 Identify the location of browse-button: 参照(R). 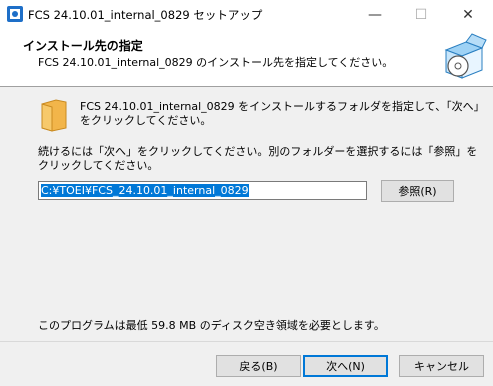
(417, 191).